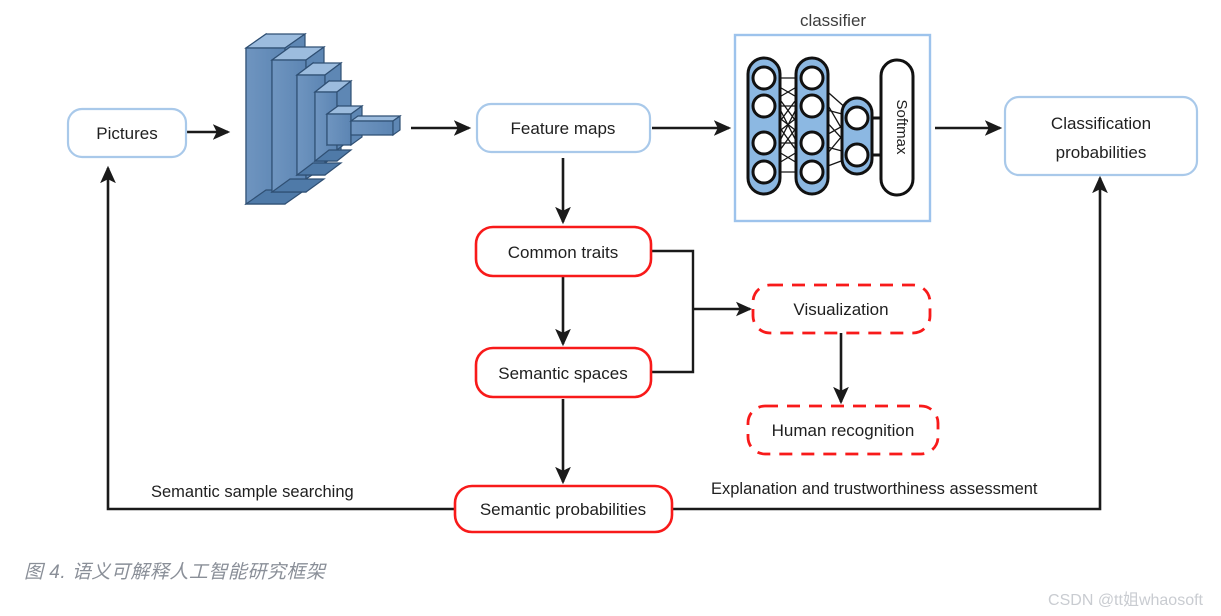 The image size is (1221, 616). I want to click on figure-caption: 图 4. 语义可解释人工智能研究框架, so click(175, 572).